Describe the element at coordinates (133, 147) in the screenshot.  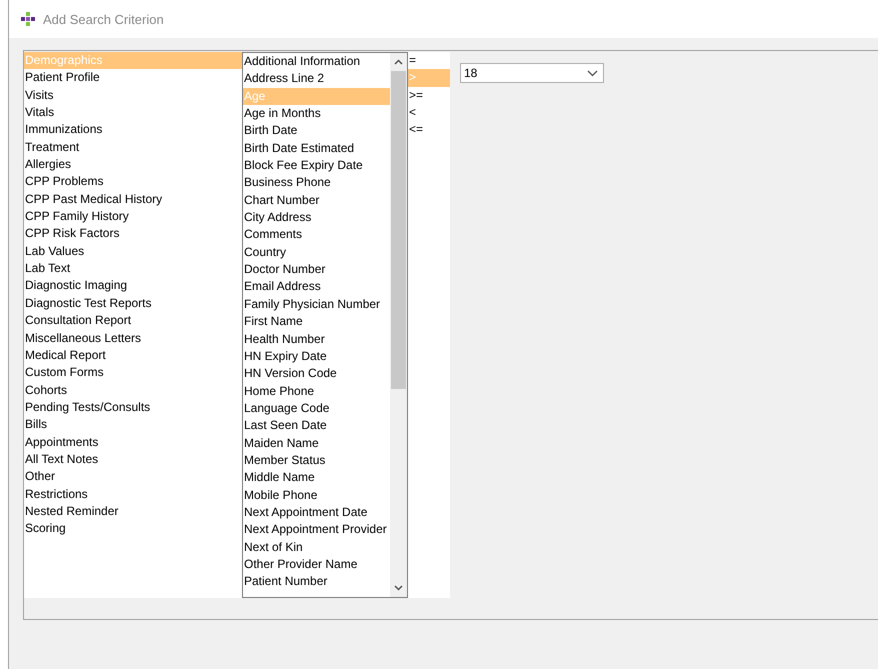
I see `category-item: Treatment` at that location.